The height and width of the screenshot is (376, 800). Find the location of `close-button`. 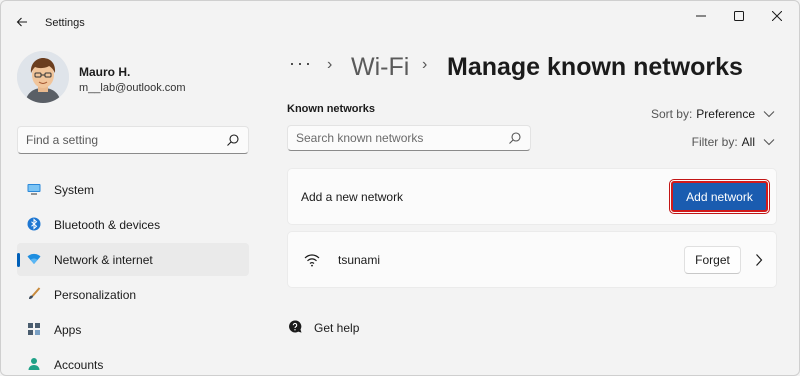

close-button is located at coordinates (777, 16).